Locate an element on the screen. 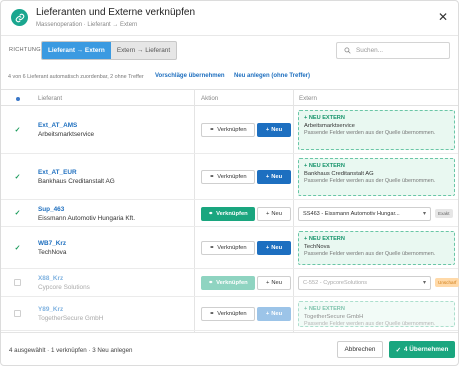 This screenshot has width=459, height=366. external-select-value: C-552 - CypcoreSolutions is located at coordinates (335, 283).